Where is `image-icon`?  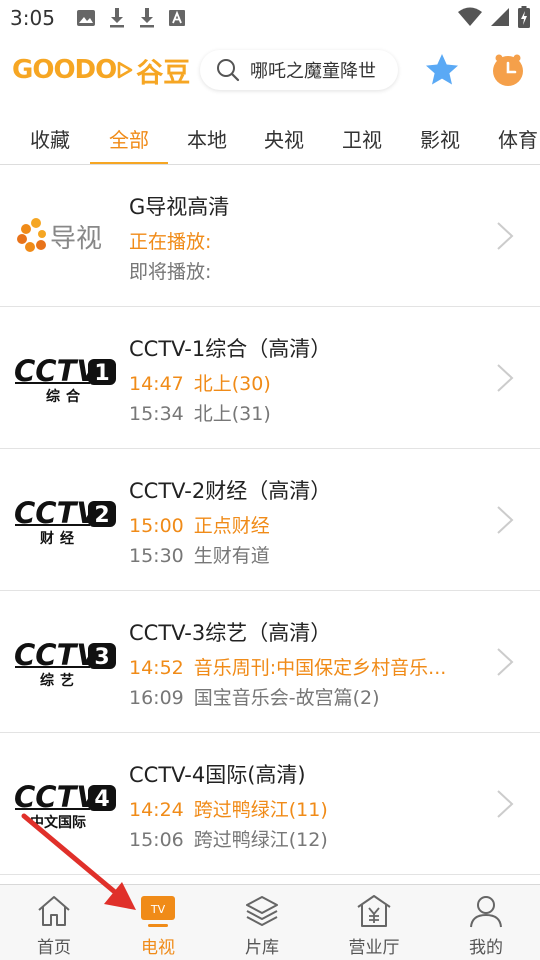 image-icon is located at coordinates (85, 18).